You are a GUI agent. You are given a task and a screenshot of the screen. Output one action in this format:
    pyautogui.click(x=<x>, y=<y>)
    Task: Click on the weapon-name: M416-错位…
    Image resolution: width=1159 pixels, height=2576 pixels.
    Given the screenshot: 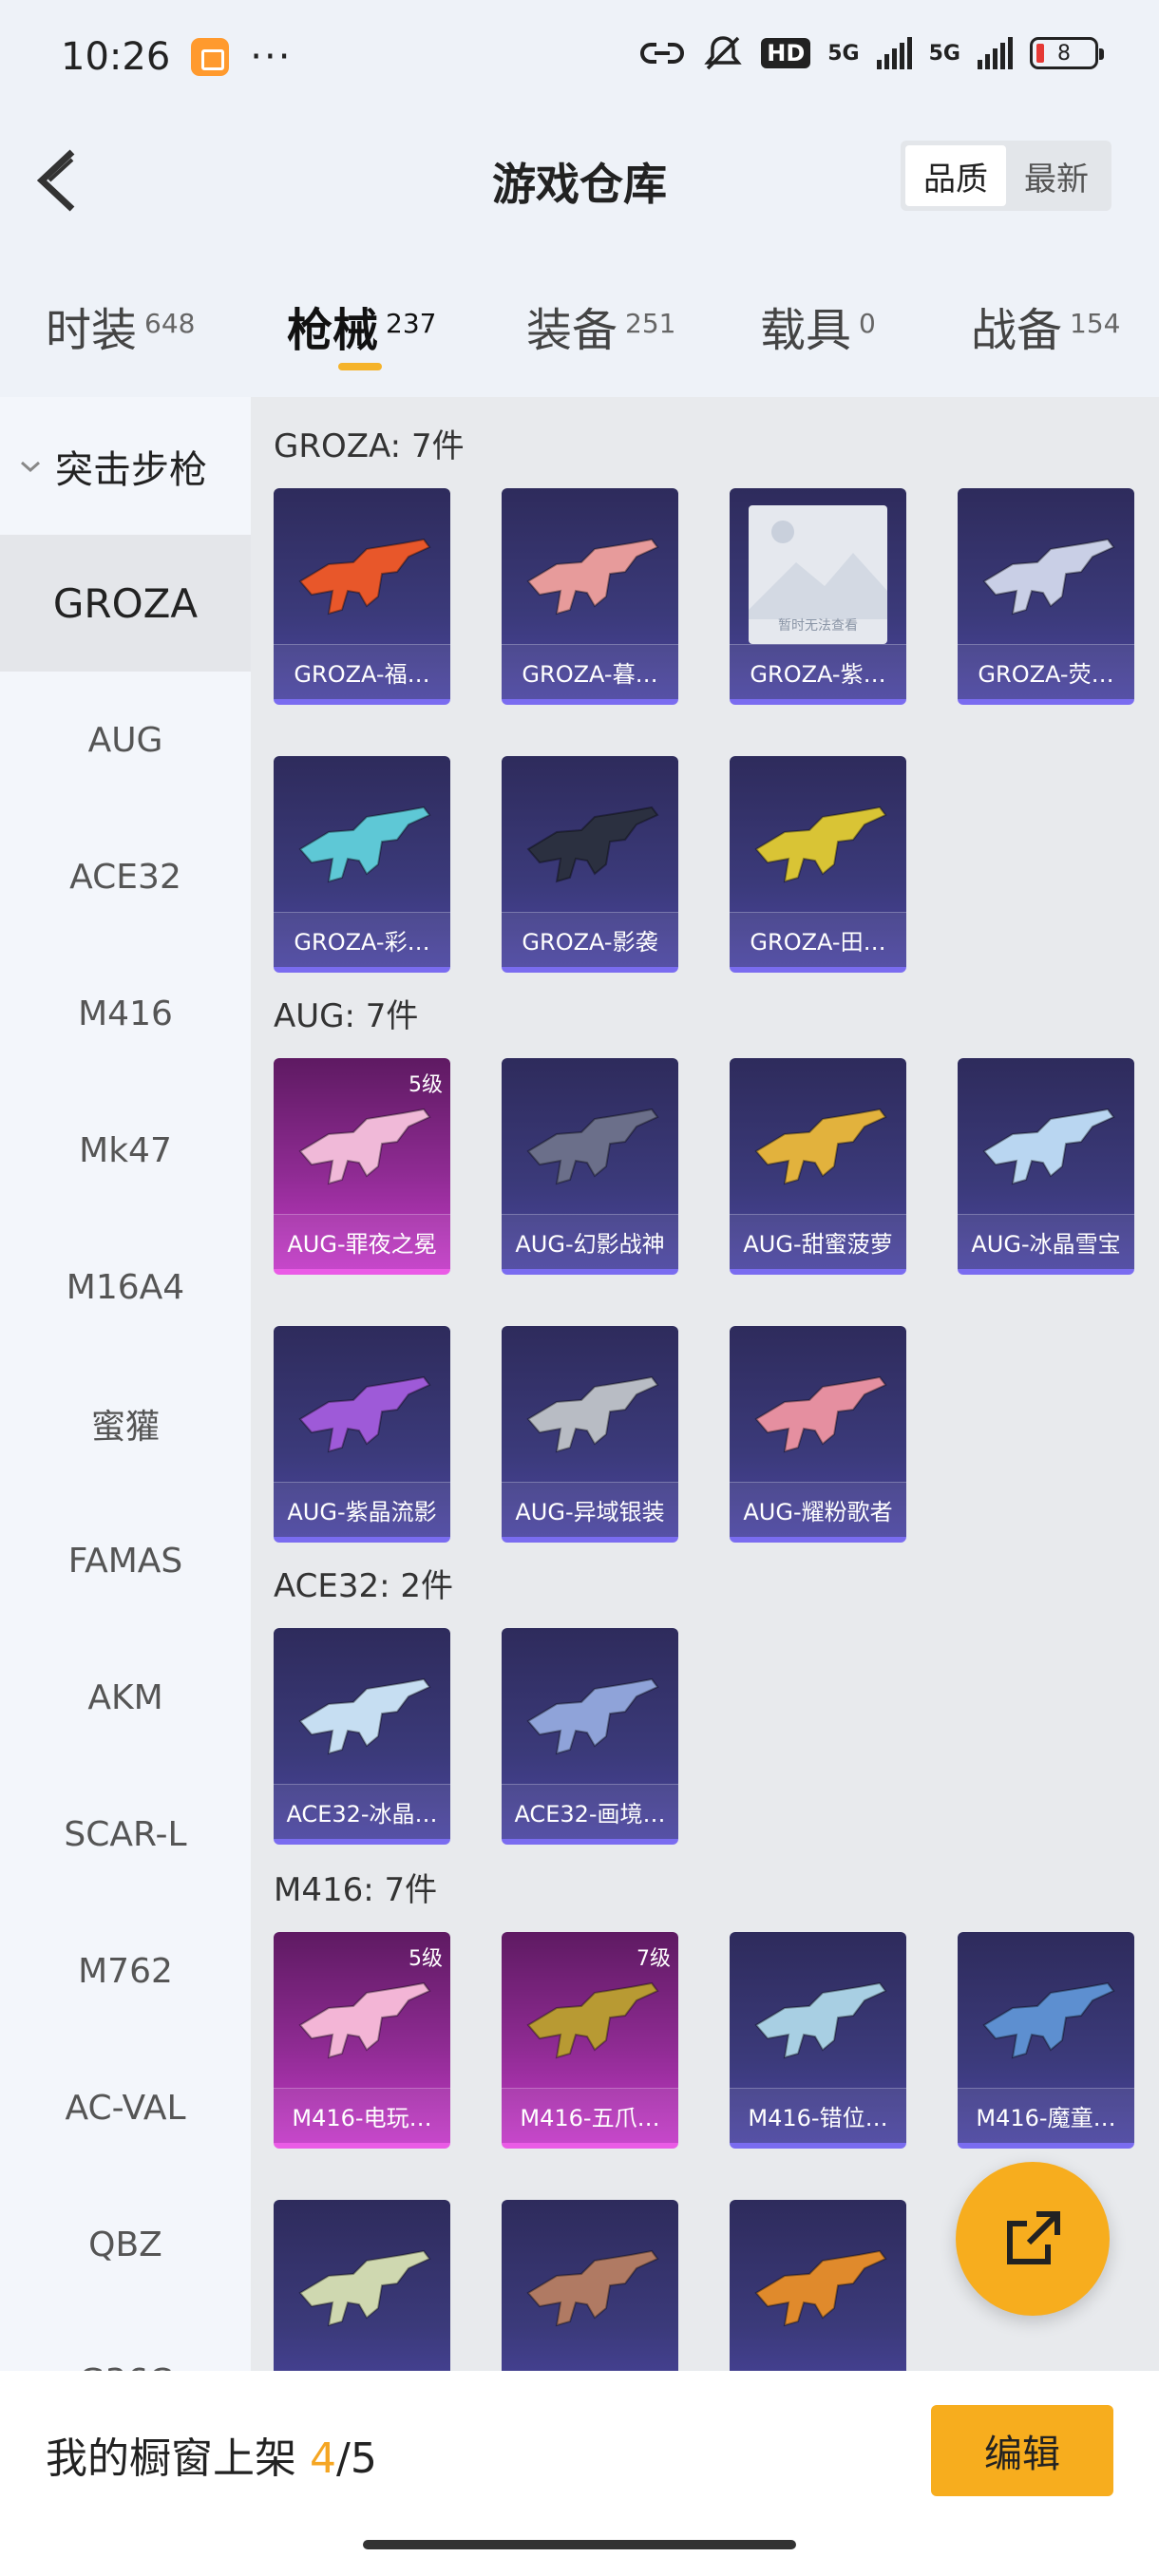 What is the action you would take?
    pyautogui.click(x=818, y=2115)
    